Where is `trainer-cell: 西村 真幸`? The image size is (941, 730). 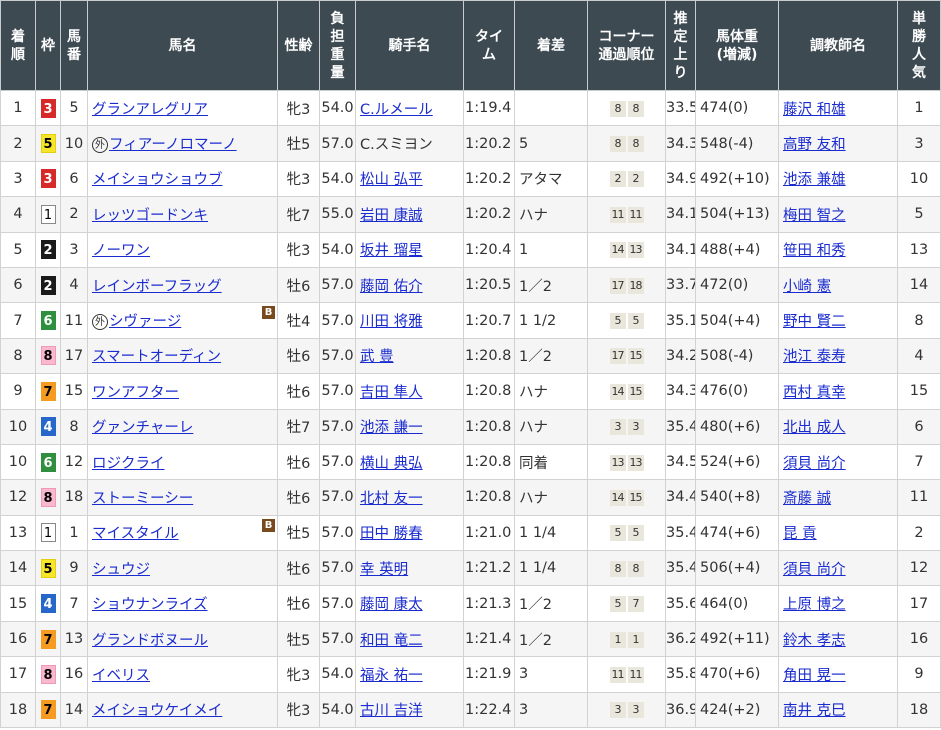 trainer-cell: 西村 真幸 is located at coordinates (838, 391).